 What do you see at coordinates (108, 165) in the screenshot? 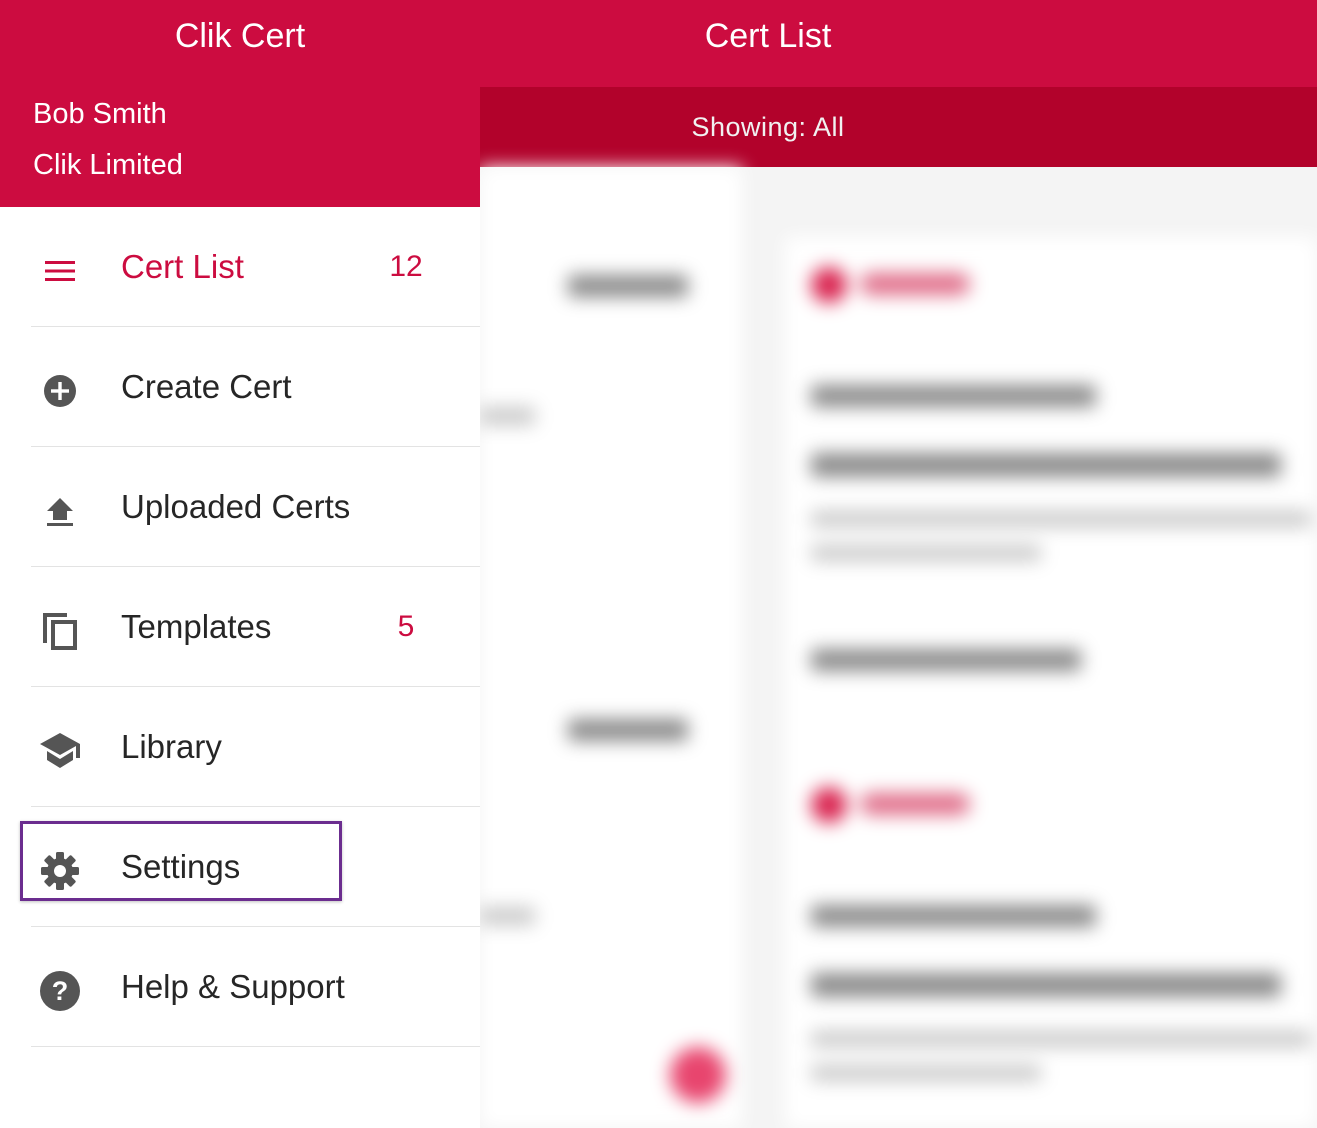
I see `company-name: Clik Limited` at bounding box center [108, 165].